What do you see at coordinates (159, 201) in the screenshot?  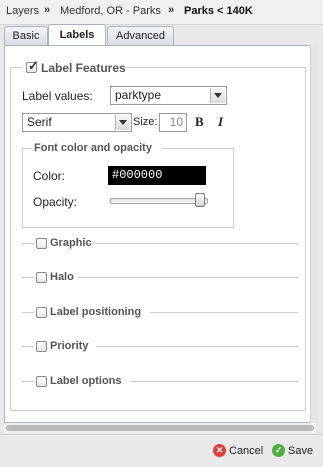 I see `opacity-slider-track` at bounding box center [159, 201].